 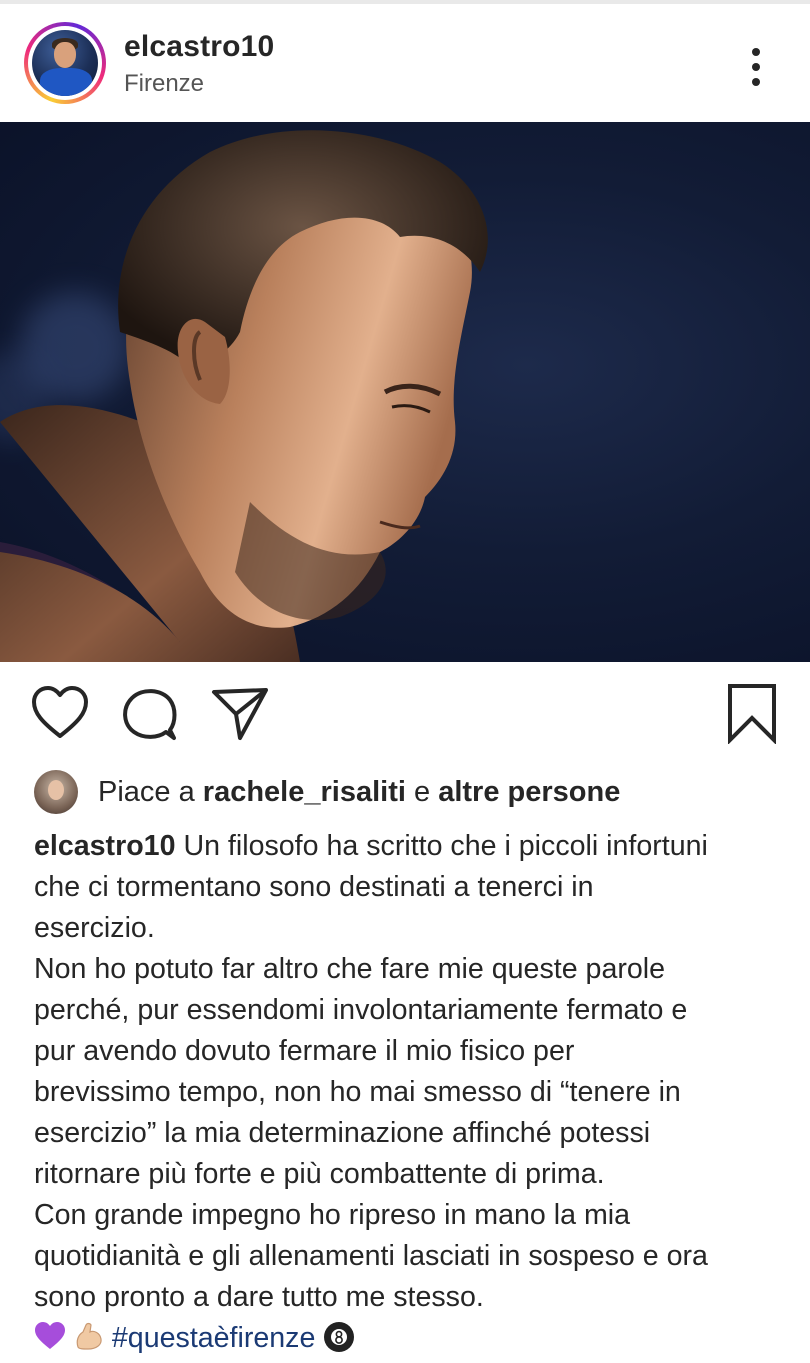 I want to click on comment-icon, so click(x=150, y=714).